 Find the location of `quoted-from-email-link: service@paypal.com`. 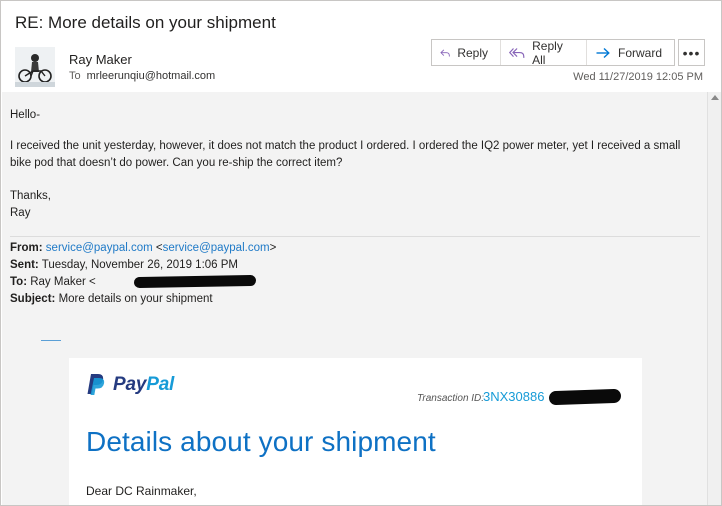

quoted-from-email-link: service@paypal.com is located at coordinates (99, 248).